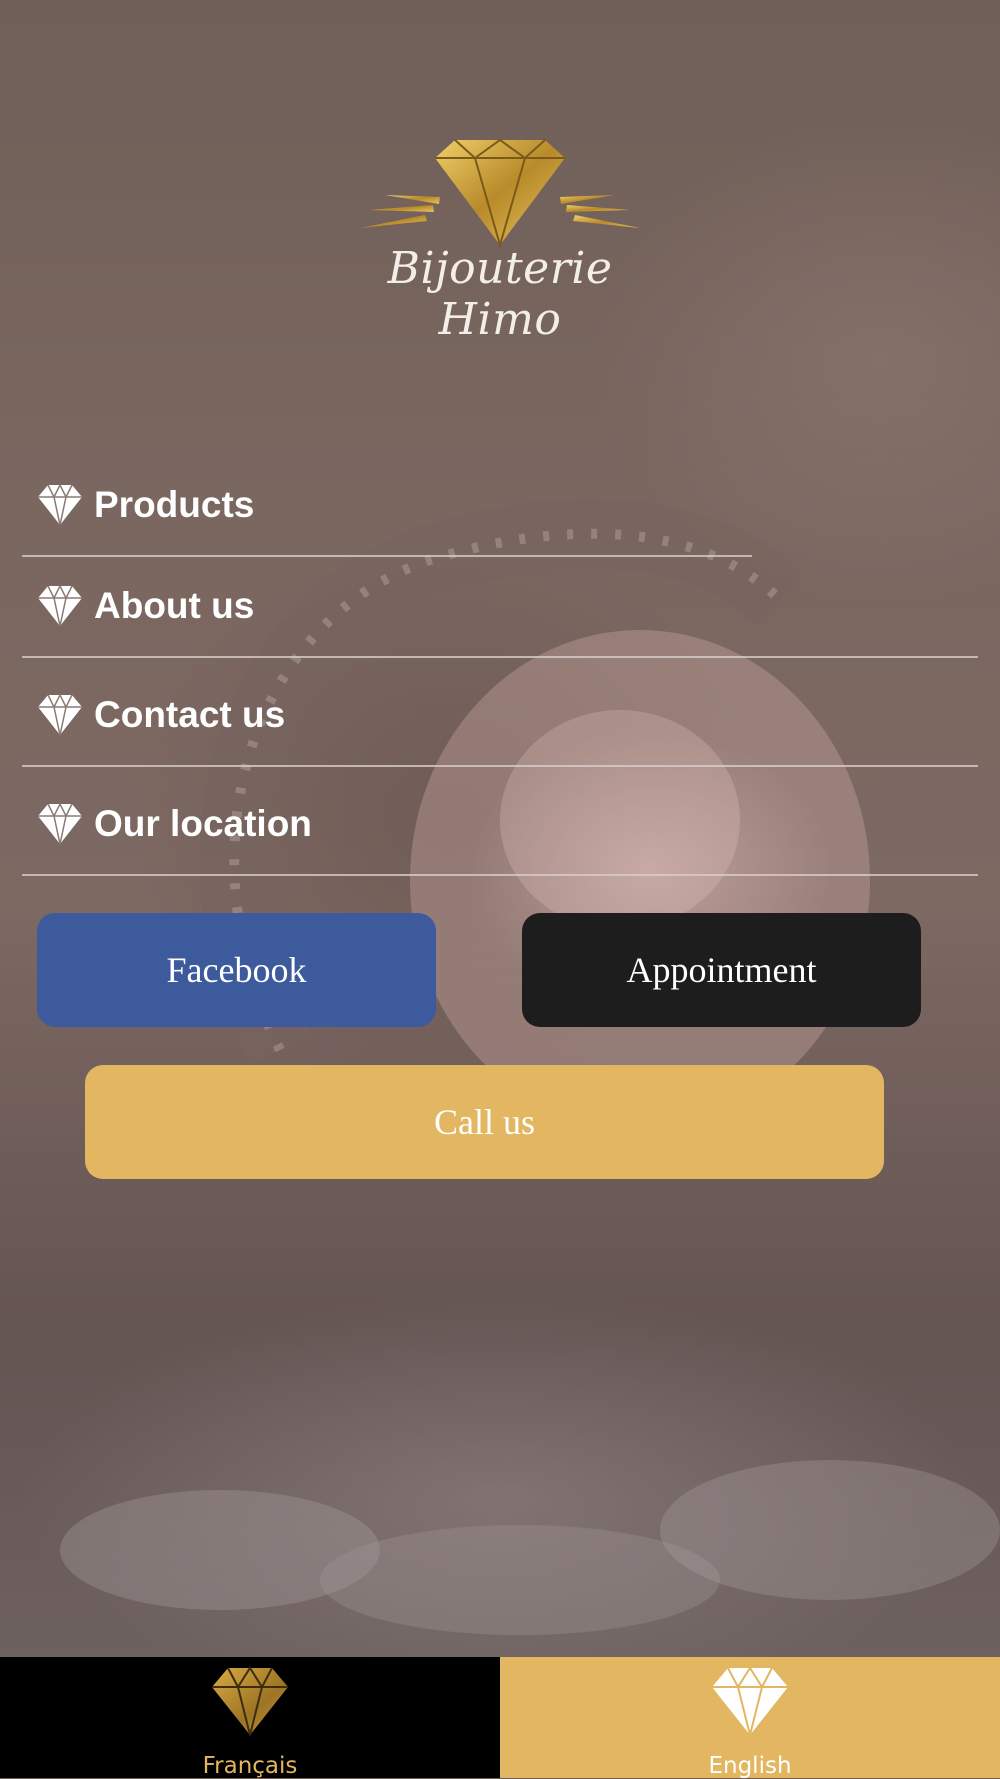  What do you see at coordinates (500, 294) in the screenshot?
I see `brand-name: Bijouterie Himo` at bounding box center [500, 294].